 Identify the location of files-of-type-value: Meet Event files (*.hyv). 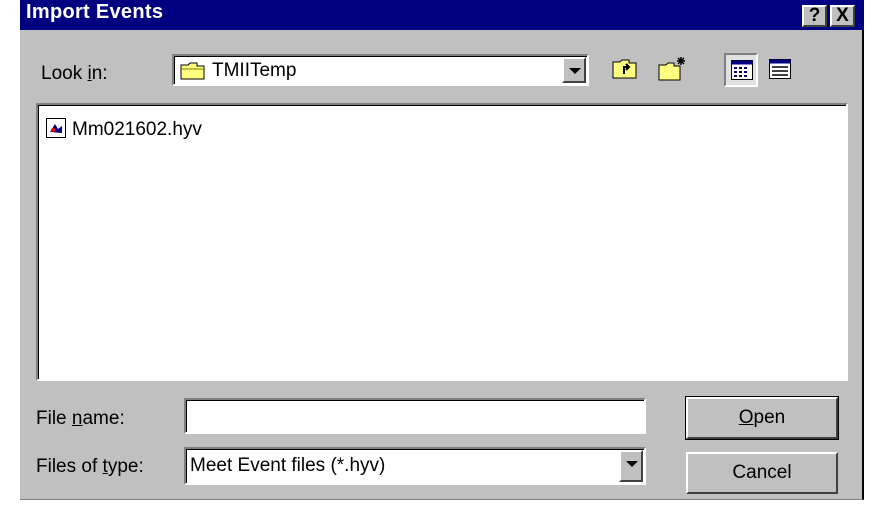
(288, 465).